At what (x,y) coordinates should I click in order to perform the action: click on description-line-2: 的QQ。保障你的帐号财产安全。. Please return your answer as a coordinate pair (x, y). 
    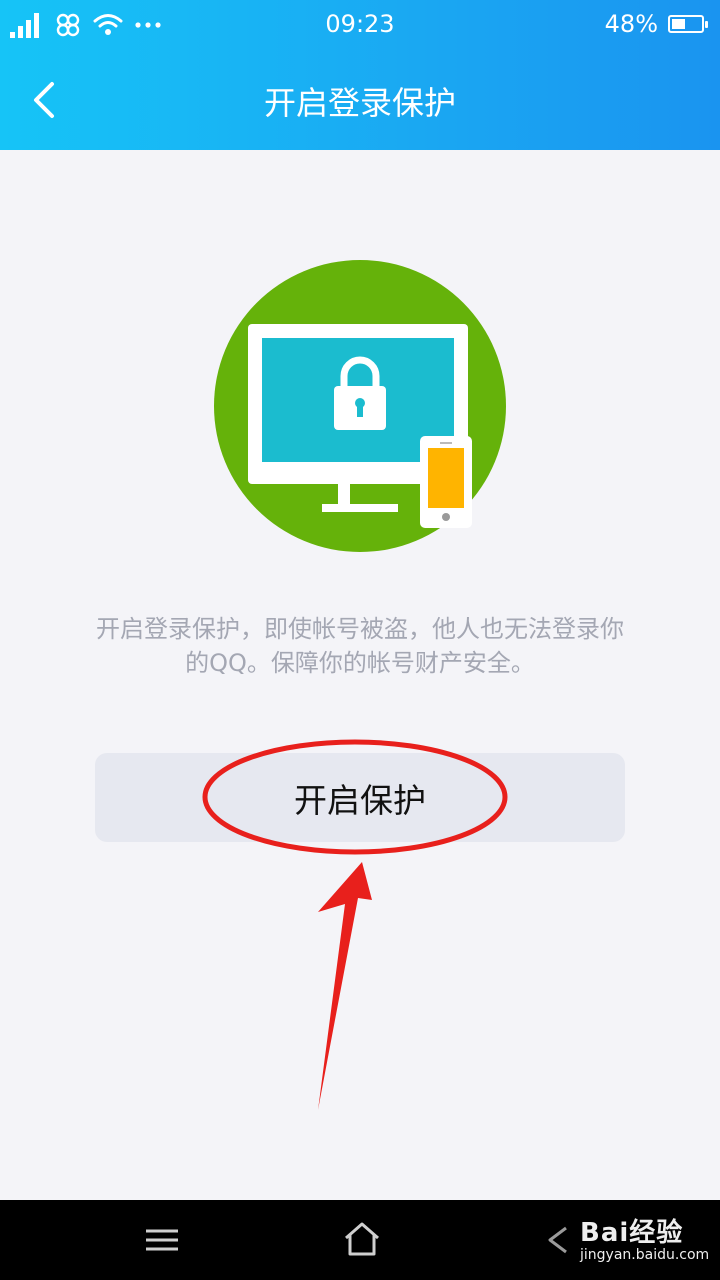
    Looking at the image, I should click on (360, 663).